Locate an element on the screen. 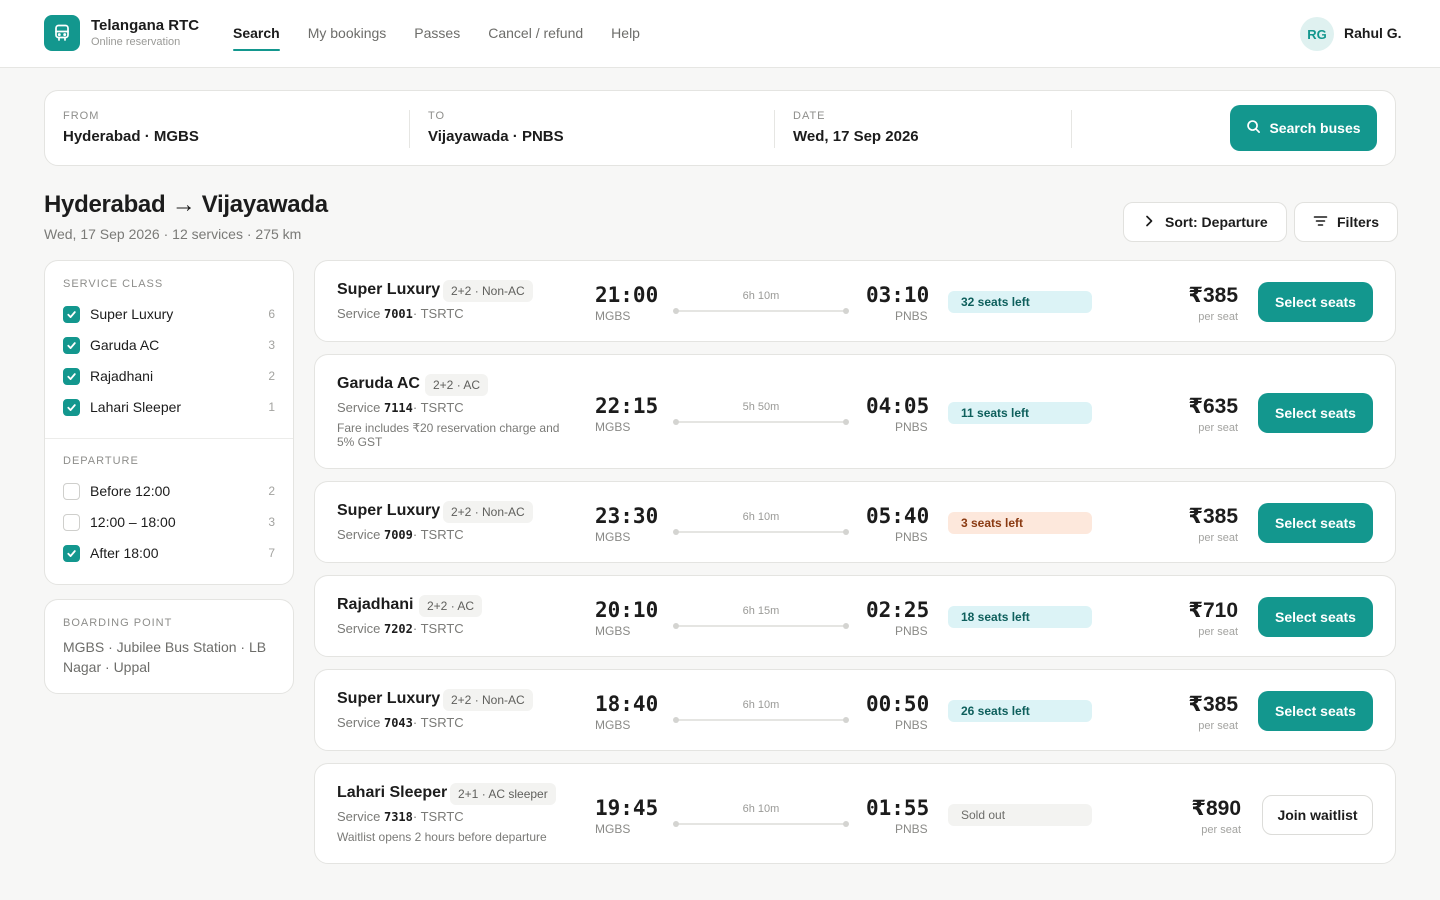 This screenshot has height=900, width=1440. filters-button: Filters is located at coordinates (1346, 222).